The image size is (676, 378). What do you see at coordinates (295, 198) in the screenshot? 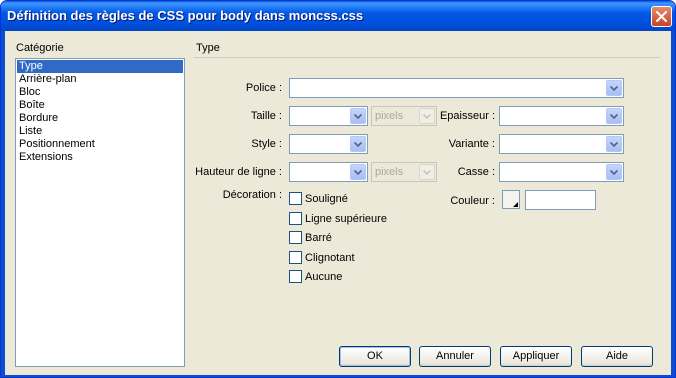
I see `souligne-checkbox` at bounding box center [295, 198].